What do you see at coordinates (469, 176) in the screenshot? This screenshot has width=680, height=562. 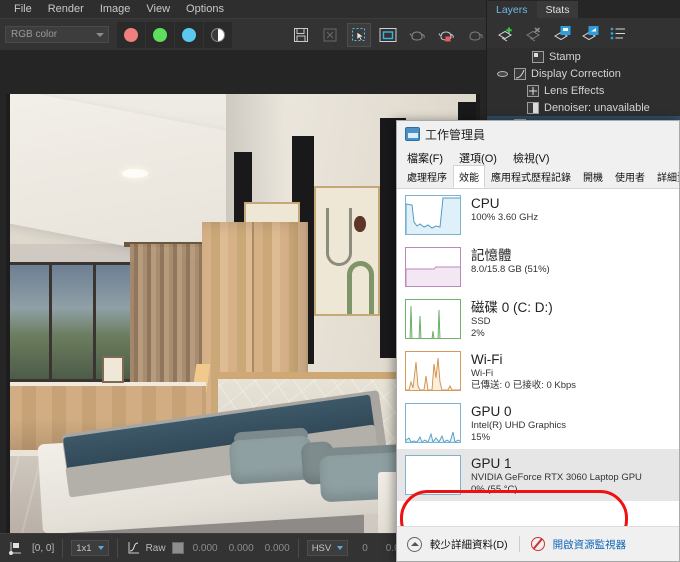 I see `tab-performance: 效能` at bounding box center [469, 176].